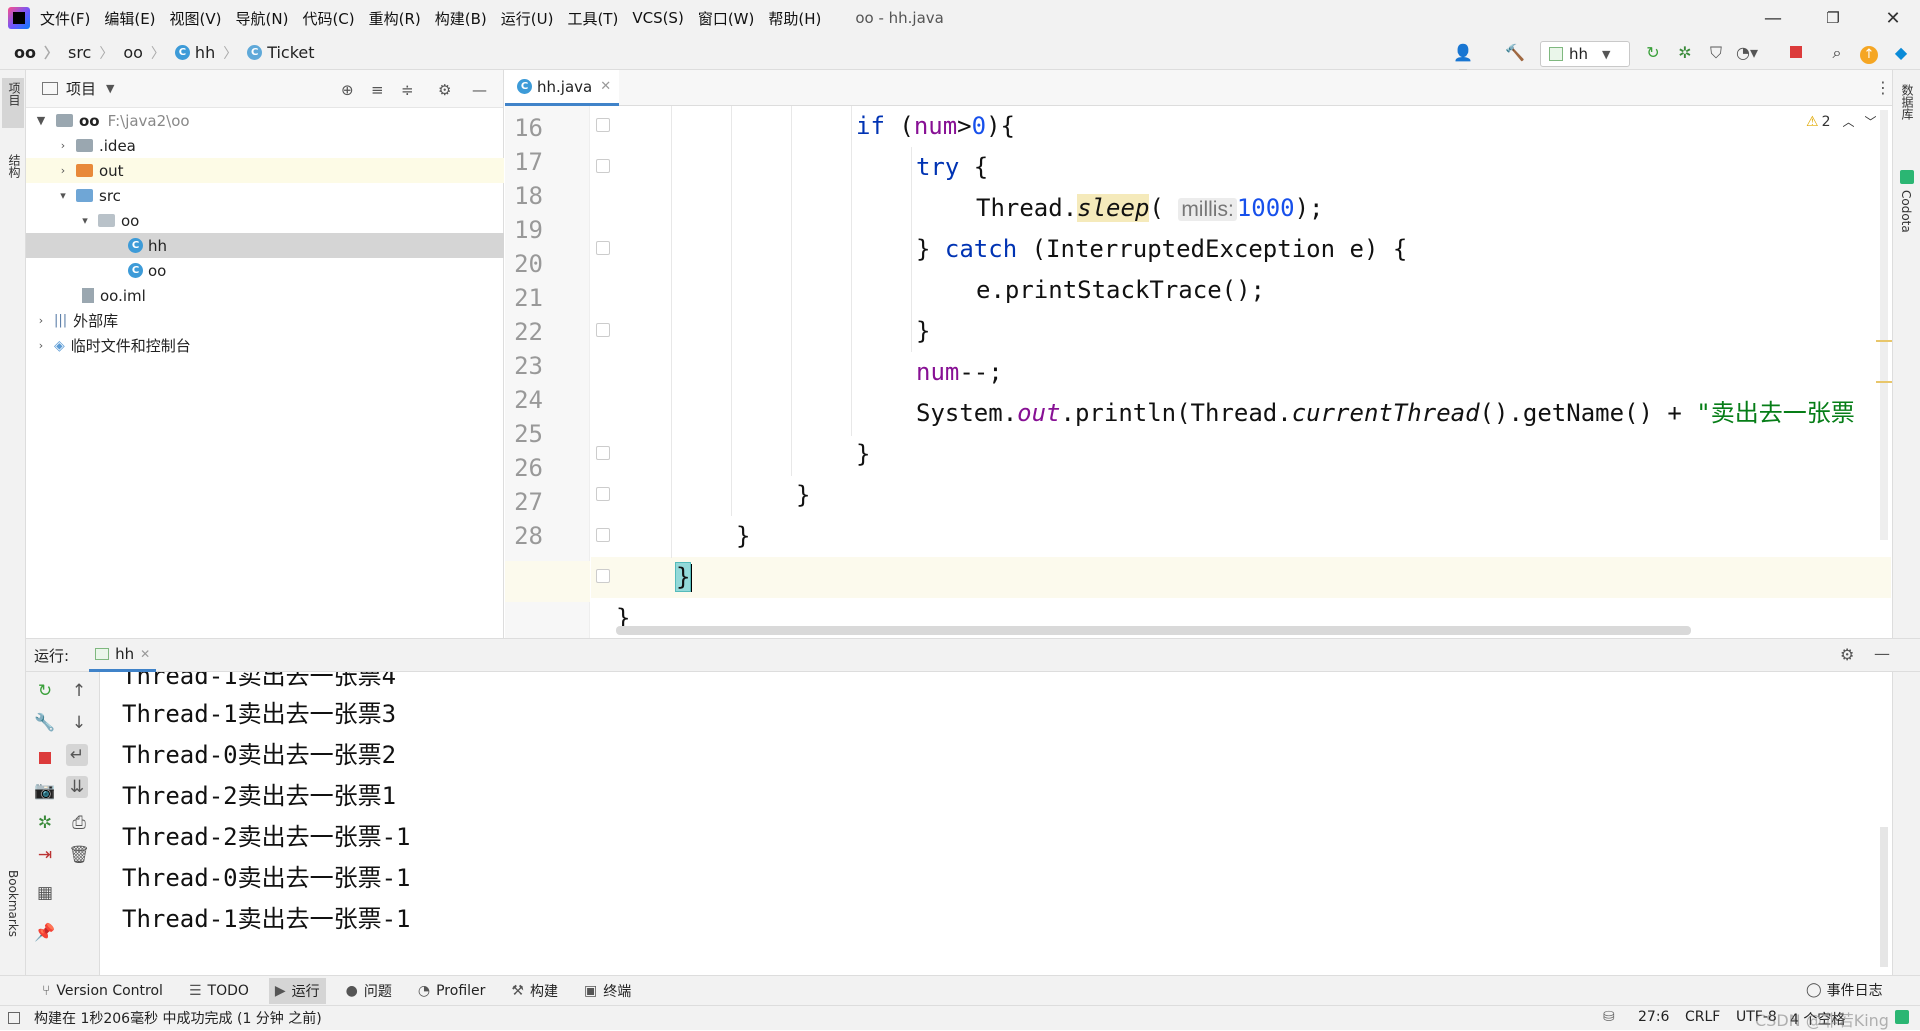 This screenshot has width=1920, height=1031. What do you see at coordinates (1702, 1017) in the screenshot?
I see `line-separator: CRLF` at bounding box center [1702, 1017].